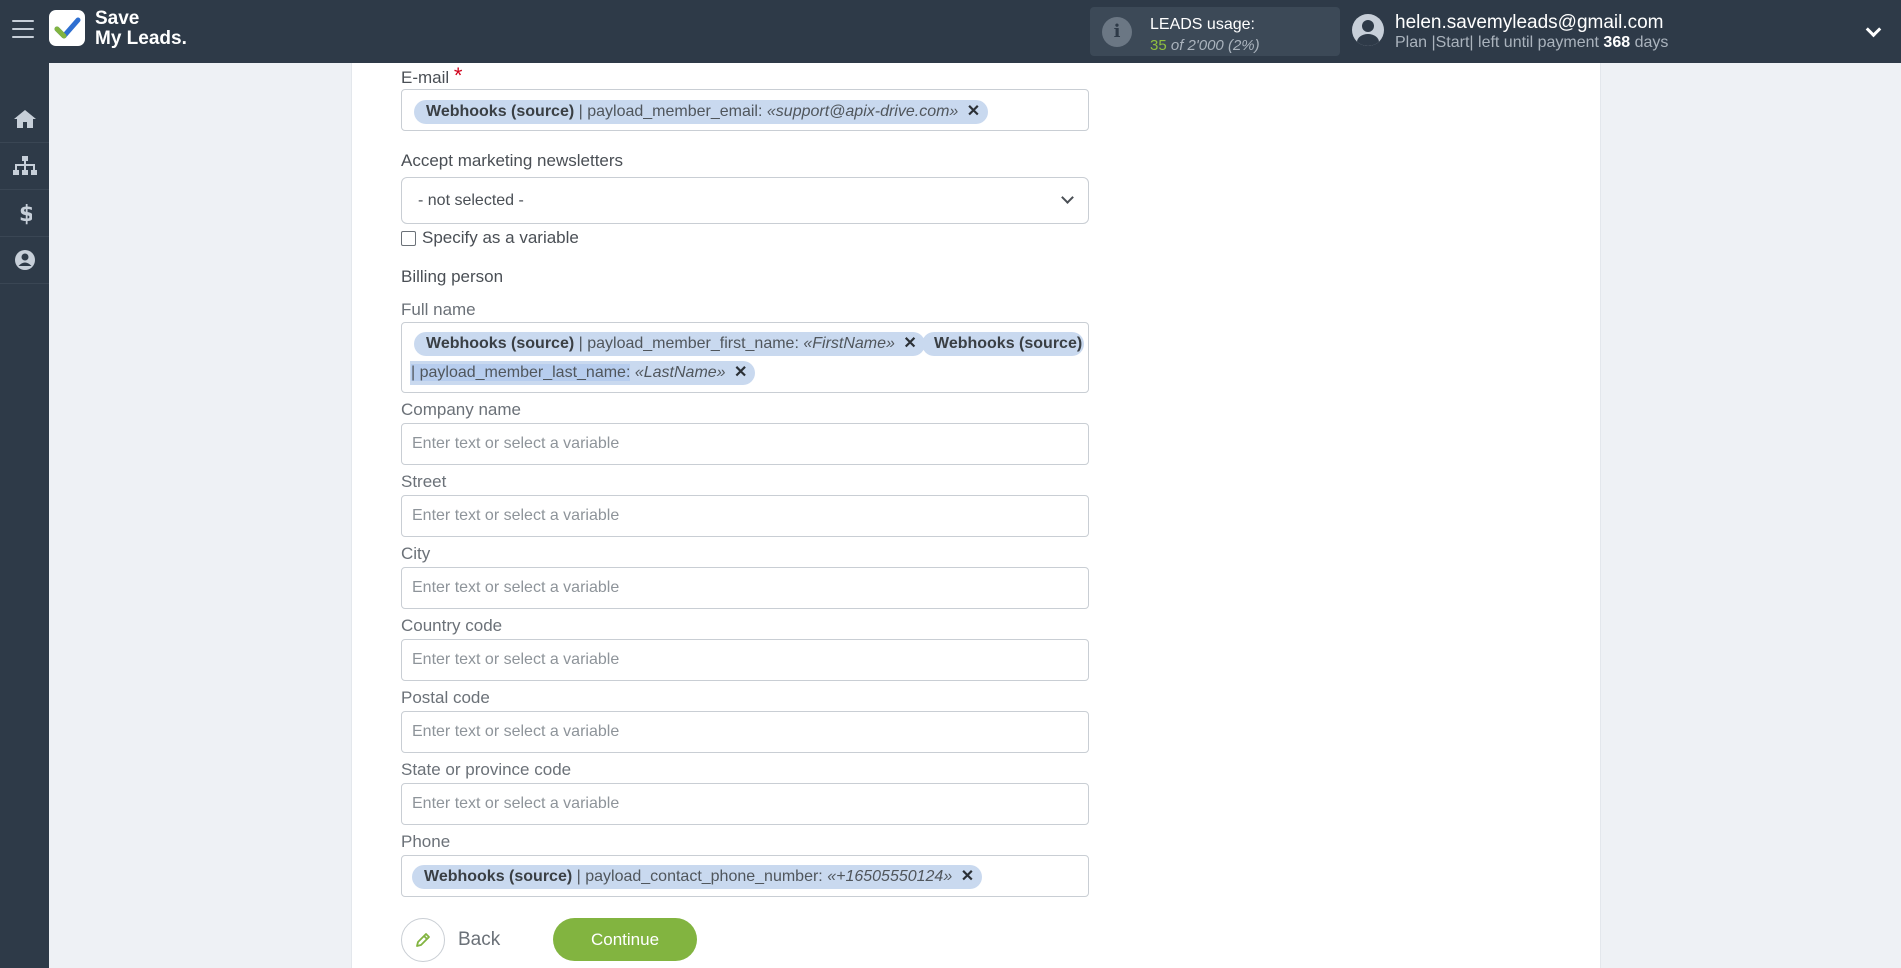  I want to click on postal-code-field: Enter text or select a variable, so click(745, 732).